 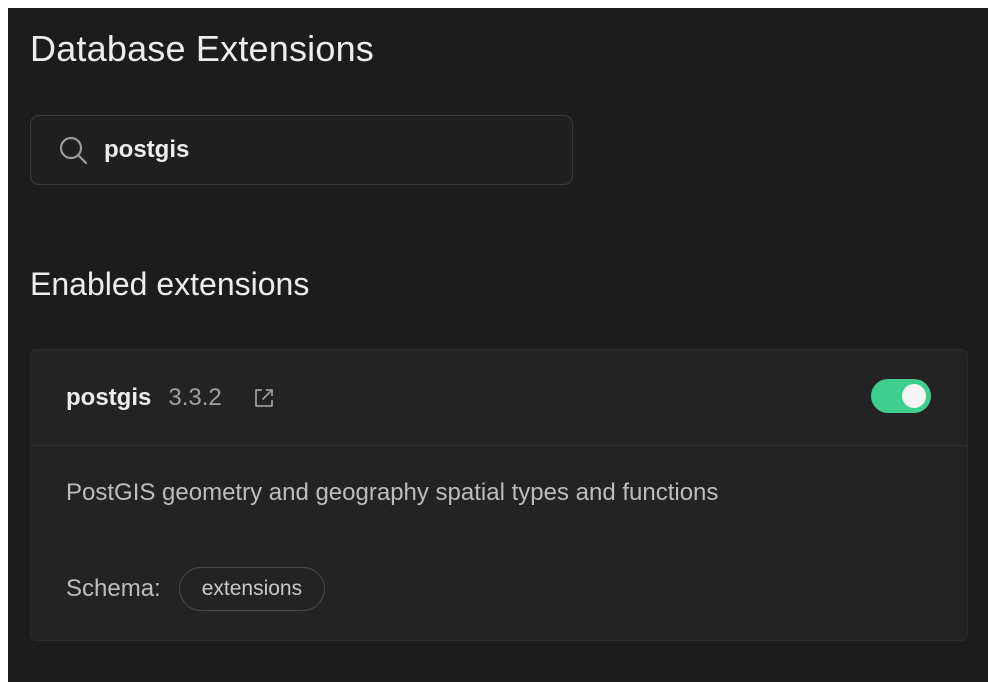 I want to click on search-box, so click(x=301, y=150).